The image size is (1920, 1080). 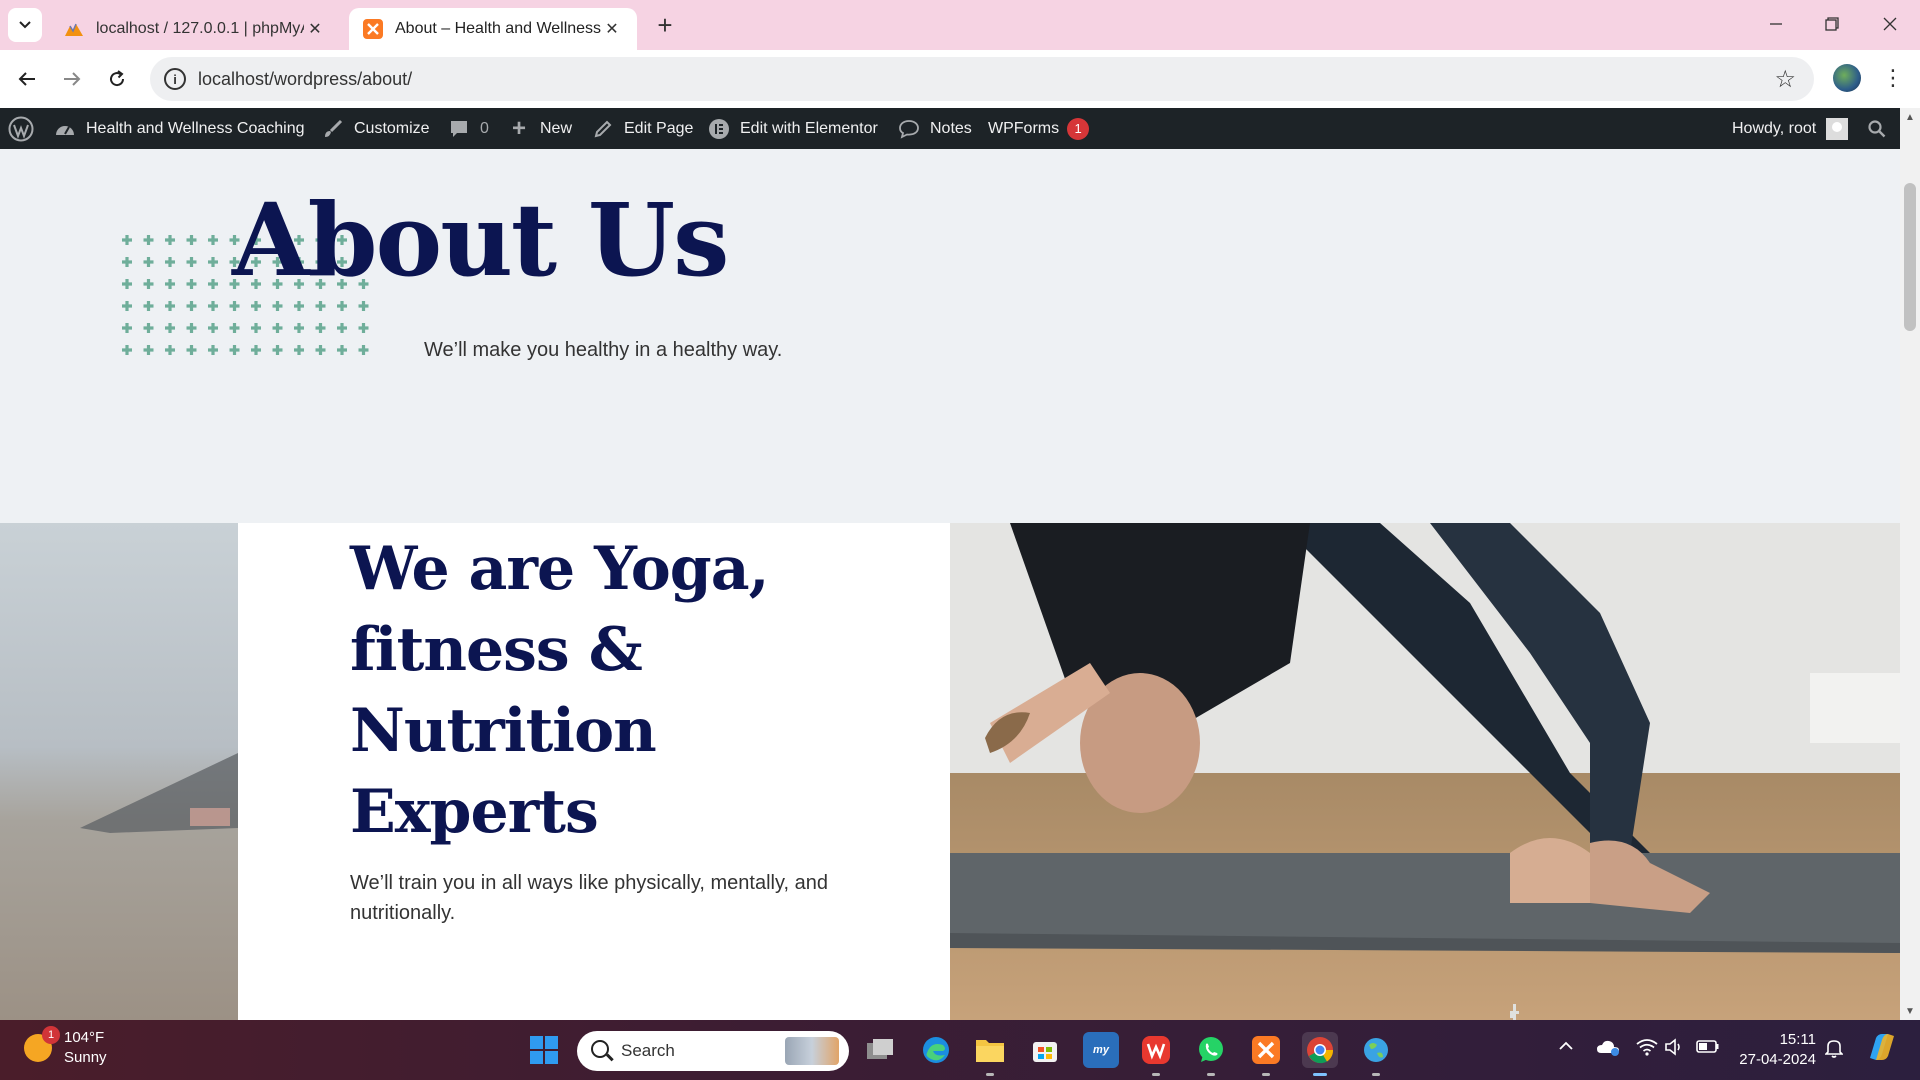 I want to click on site-name-link: Health and Wellness Coaching, so click(x=179, y=128).